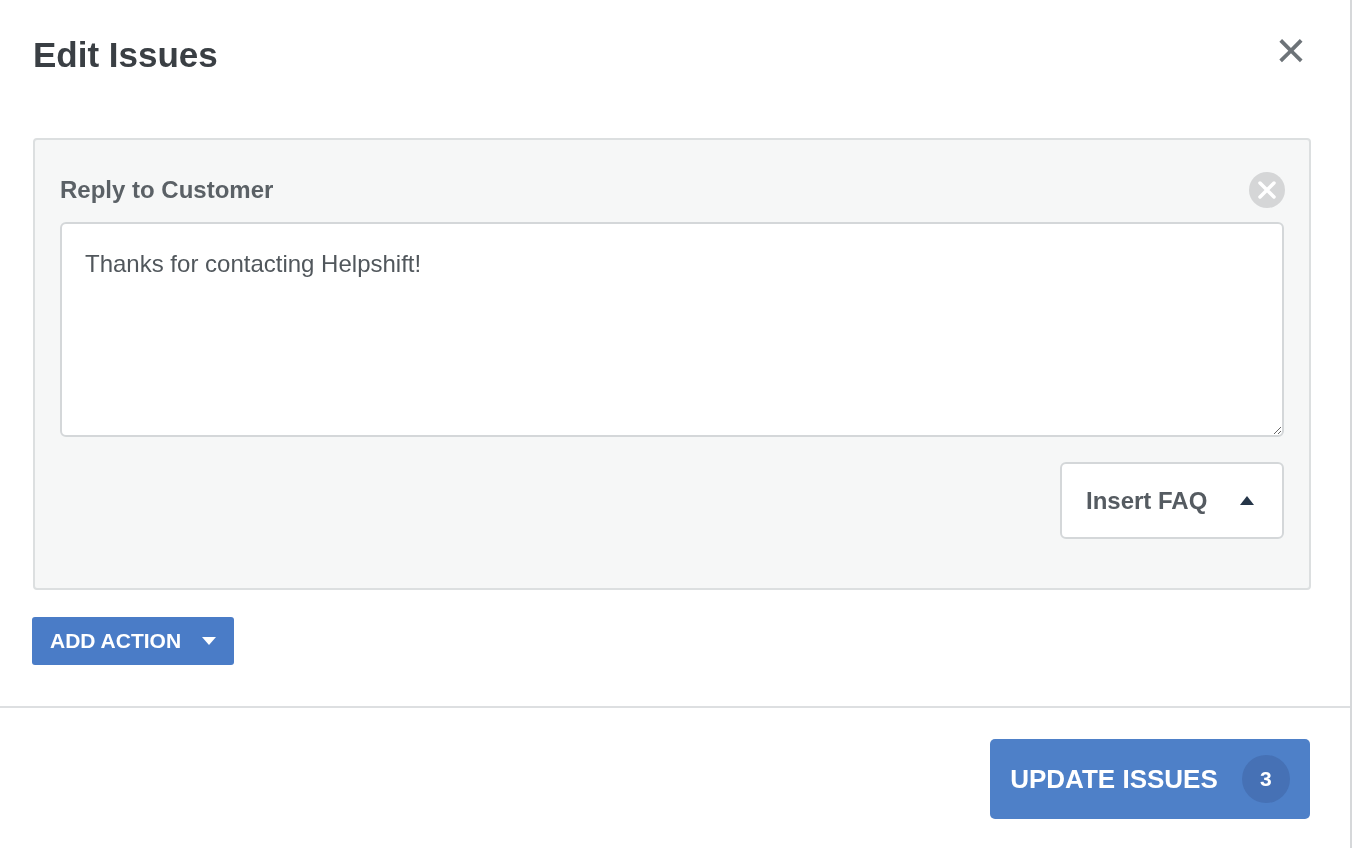  What do you see at coordinates (133, 641) in the screenshot?
I see `add-action-button: ADD ACTION` at bounding box center [133, 641].